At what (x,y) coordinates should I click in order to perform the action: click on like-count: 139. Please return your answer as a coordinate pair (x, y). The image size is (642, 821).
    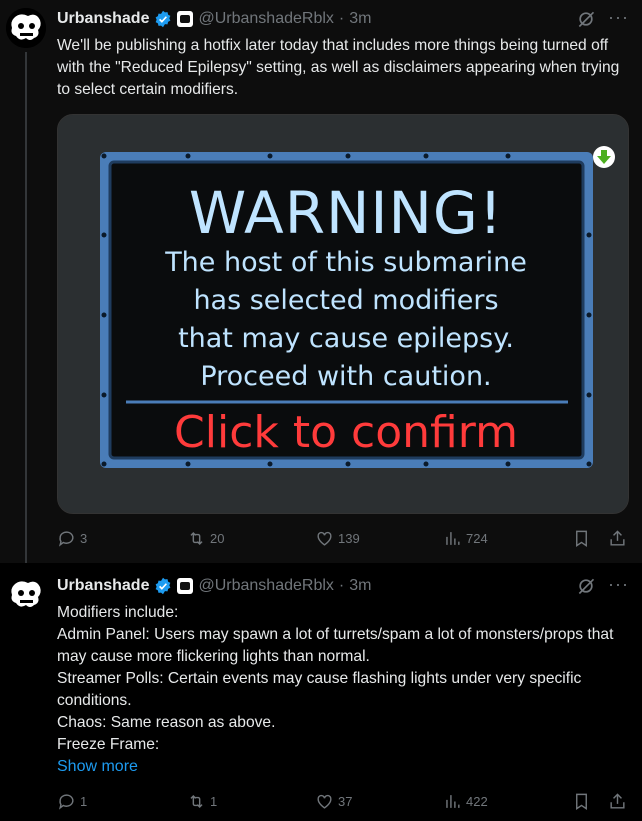
    Looking at the image, I should click on (349, 538).